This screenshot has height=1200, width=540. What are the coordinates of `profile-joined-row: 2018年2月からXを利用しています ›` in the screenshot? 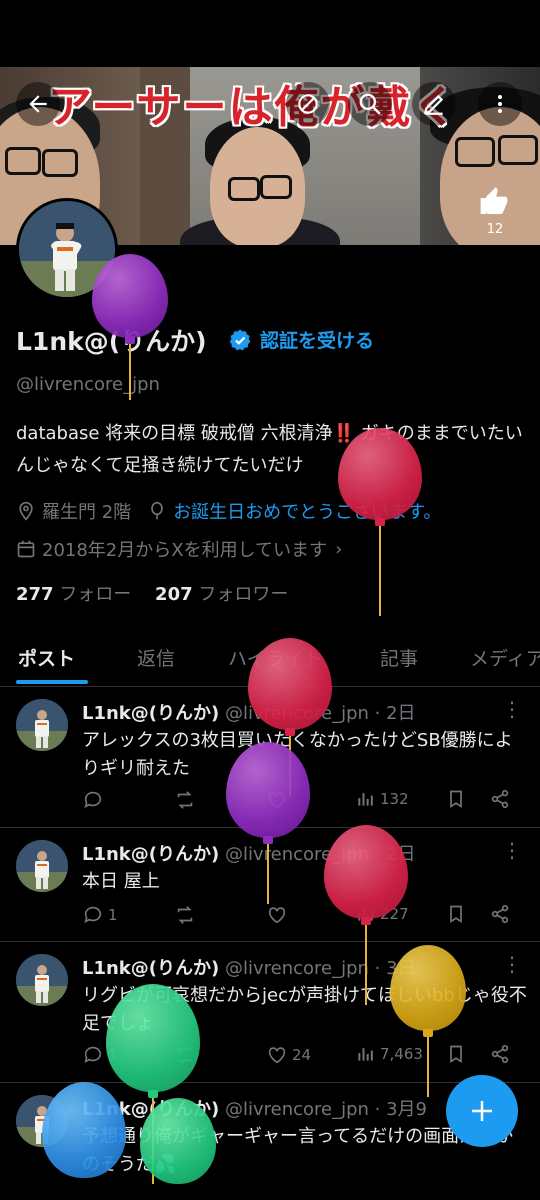 It's located at (179, 549).